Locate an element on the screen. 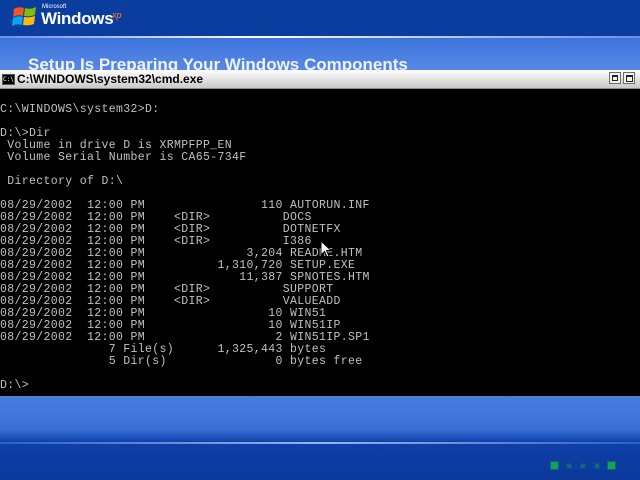 Image resolution: width=640 pixels, height=480 pixels. logo-edition: xp is located at coordinates (117, 15).